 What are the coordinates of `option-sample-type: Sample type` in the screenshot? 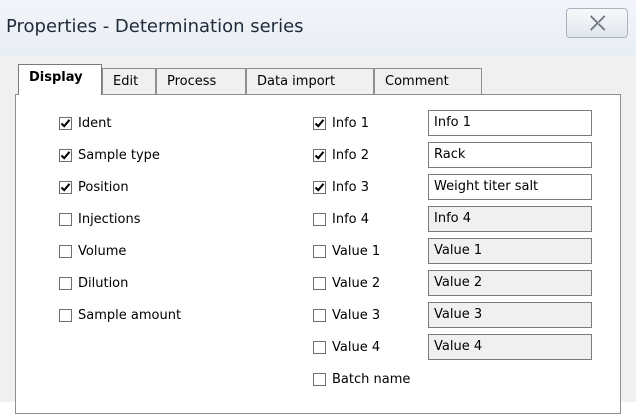 It's located at (109, 155).